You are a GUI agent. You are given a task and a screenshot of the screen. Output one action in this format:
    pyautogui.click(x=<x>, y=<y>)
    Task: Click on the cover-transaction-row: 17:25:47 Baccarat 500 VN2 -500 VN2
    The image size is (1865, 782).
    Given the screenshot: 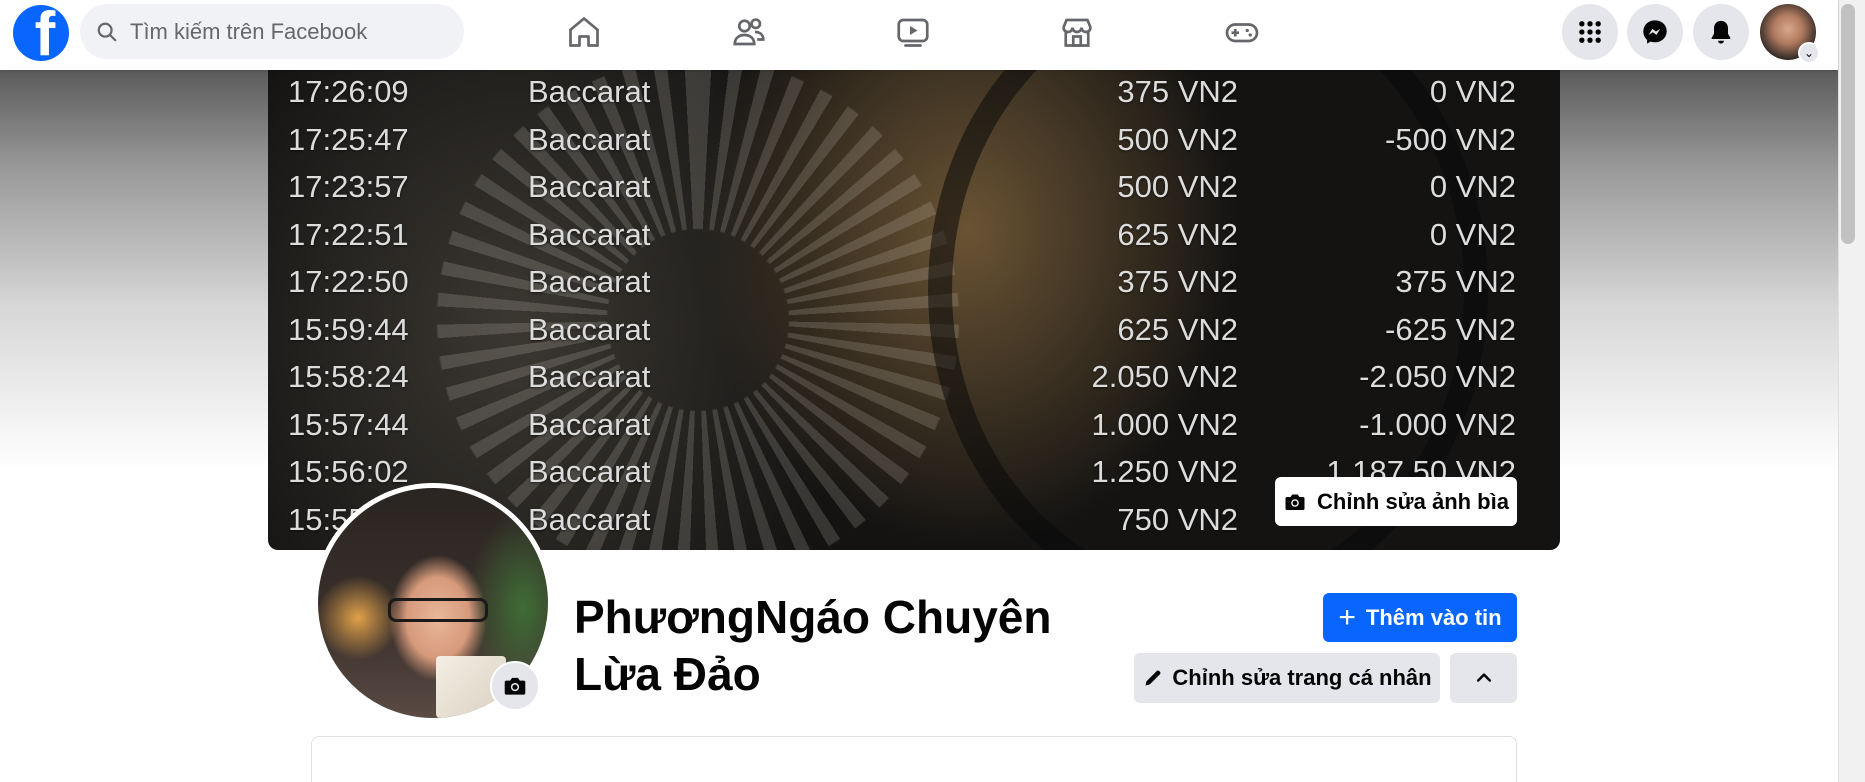 What is the action you would take?
    pyautogui.click(x=914, y=144)
    